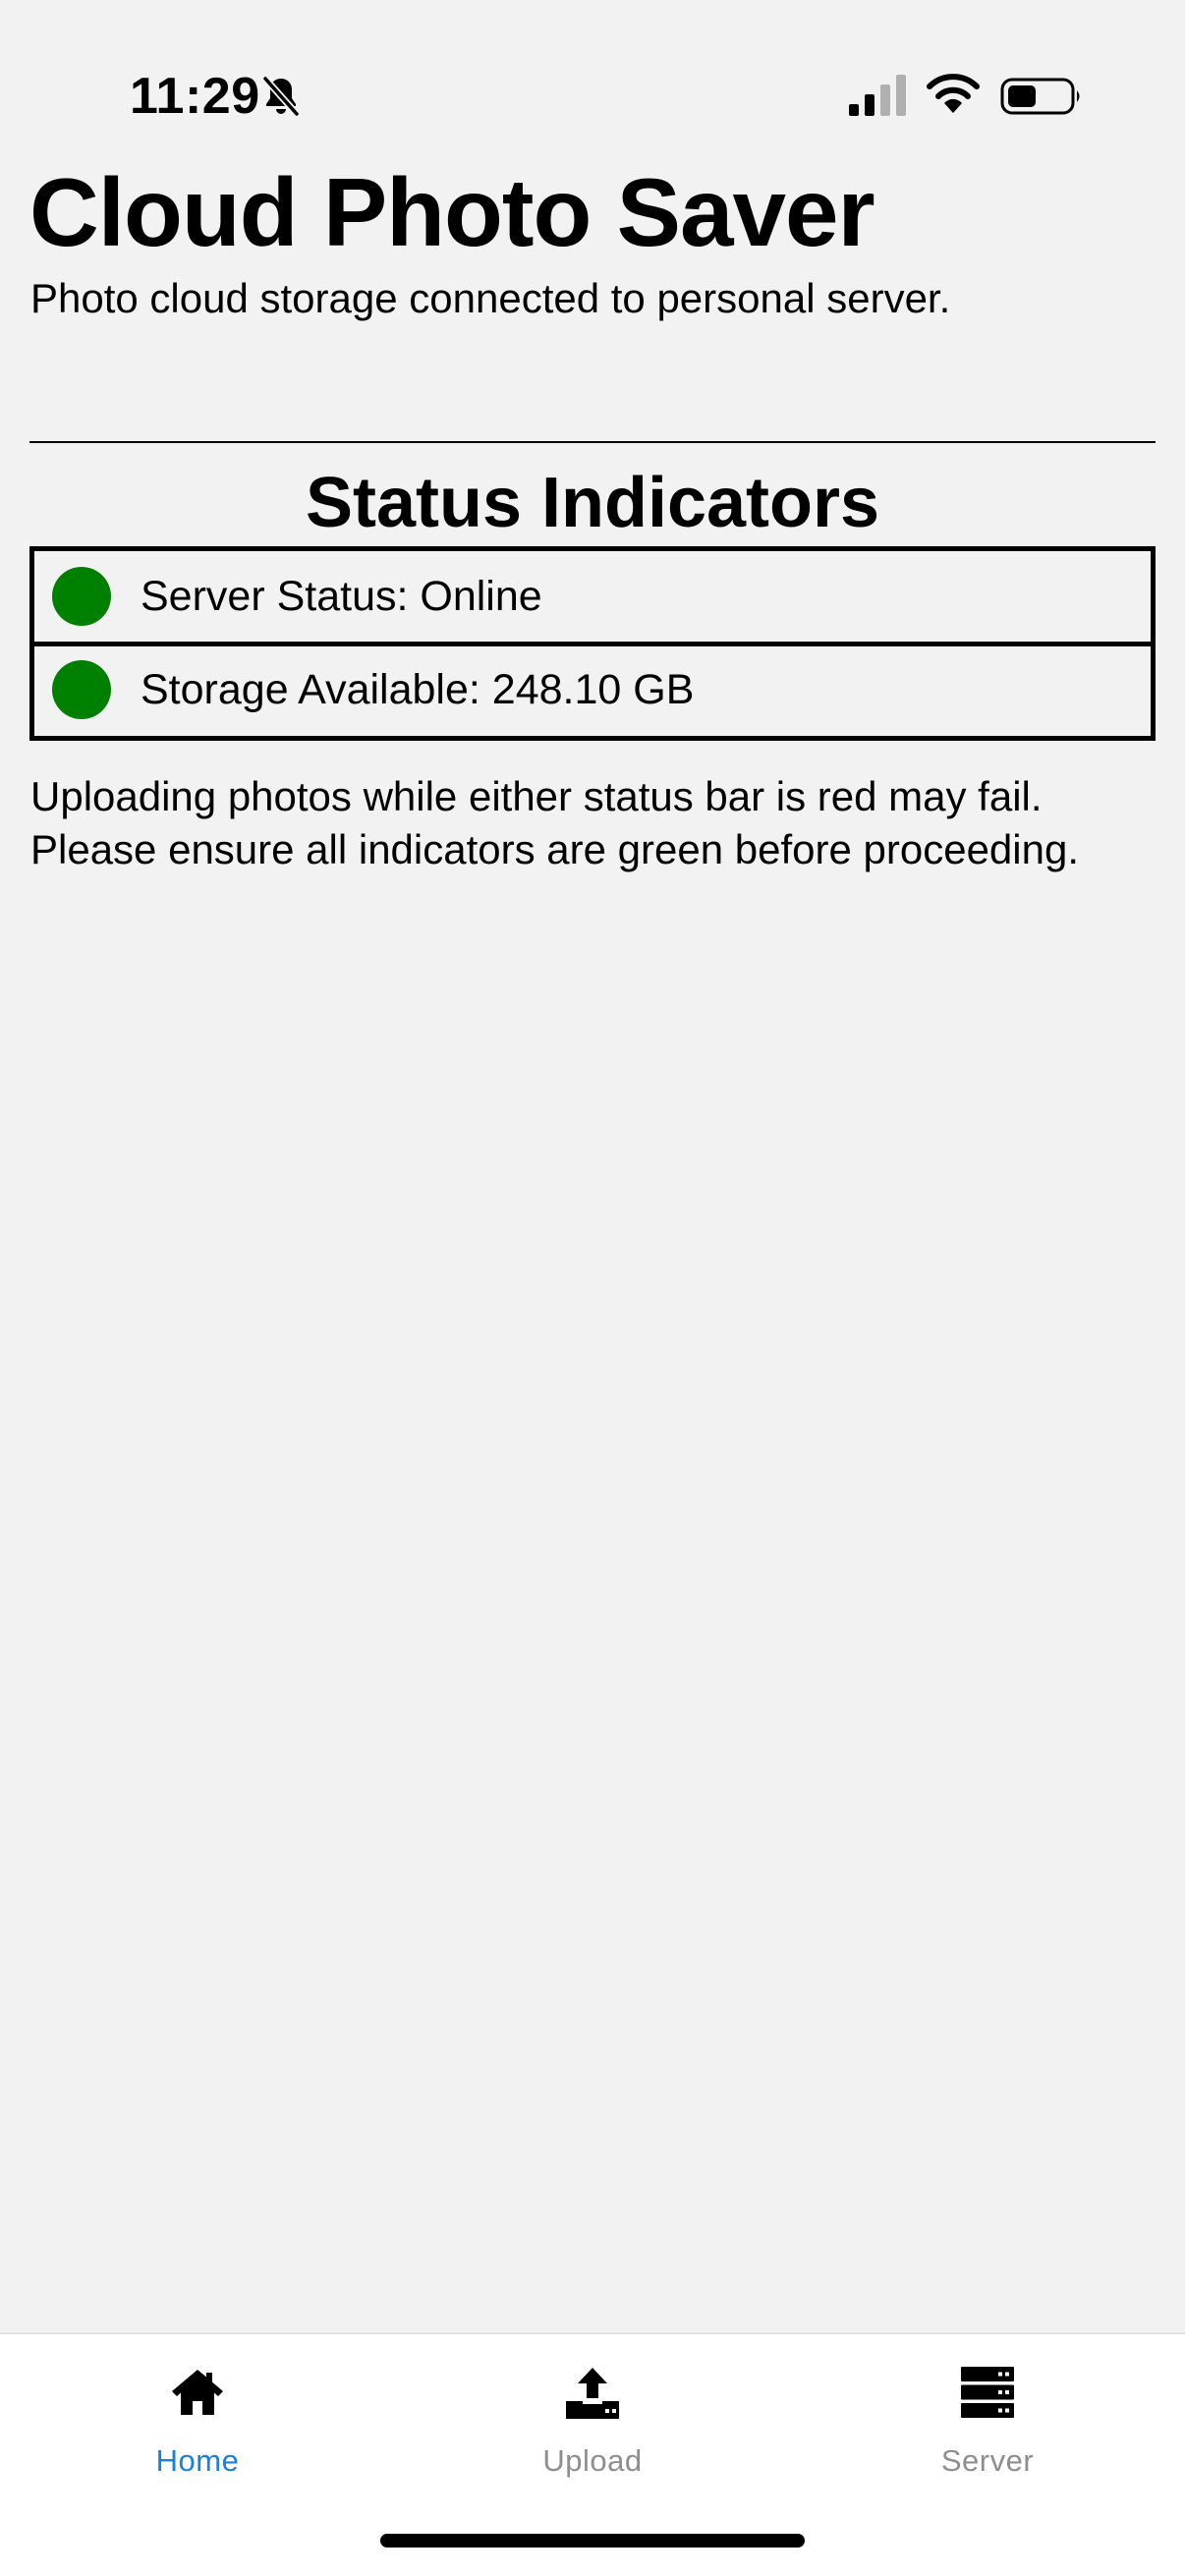 This screenshot has width=1185, height=2576. What do you see at coordinates (1040, 96) in the screenshot?
I see `battery-icon` at bounding box center [1040, 96].